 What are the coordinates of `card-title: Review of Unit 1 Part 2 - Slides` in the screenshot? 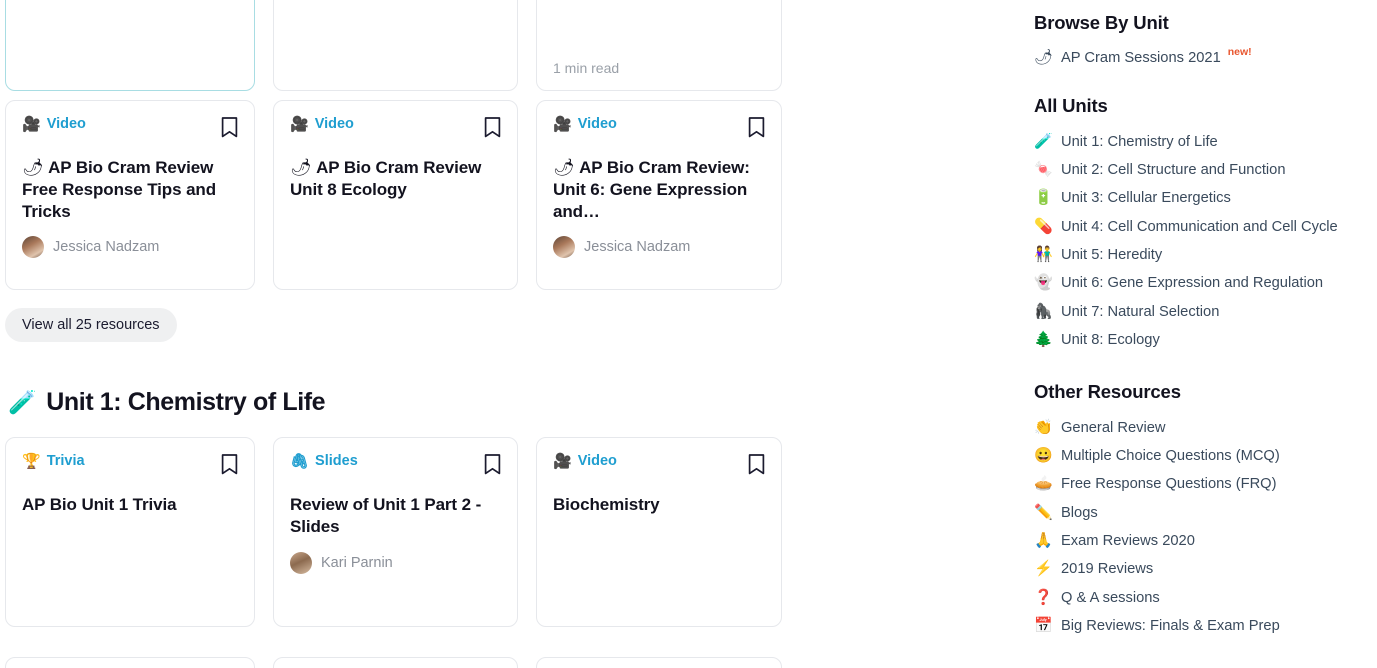 It's located at (386, 515).